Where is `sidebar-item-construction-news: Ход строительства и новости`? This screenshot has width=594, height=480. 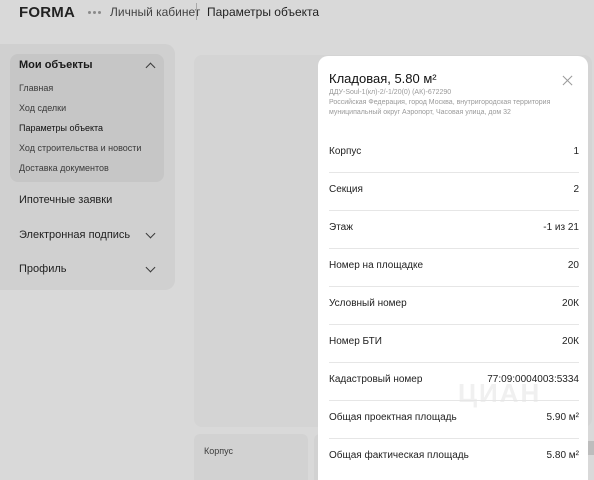 sidebar-item-construction-news: Ход строительства и новости is located at coordinates (80, 148).